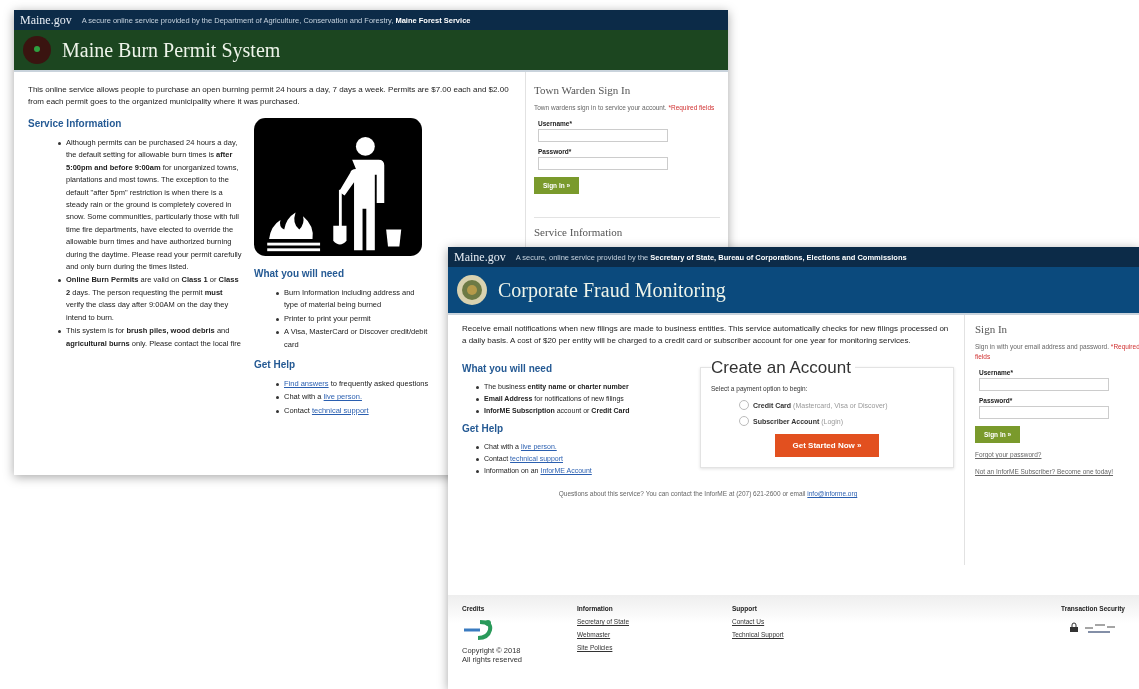  Describe the element at coordinates (171, 50) in the screenshot. I see `page-title: Maine Burn Permit System` at that location.